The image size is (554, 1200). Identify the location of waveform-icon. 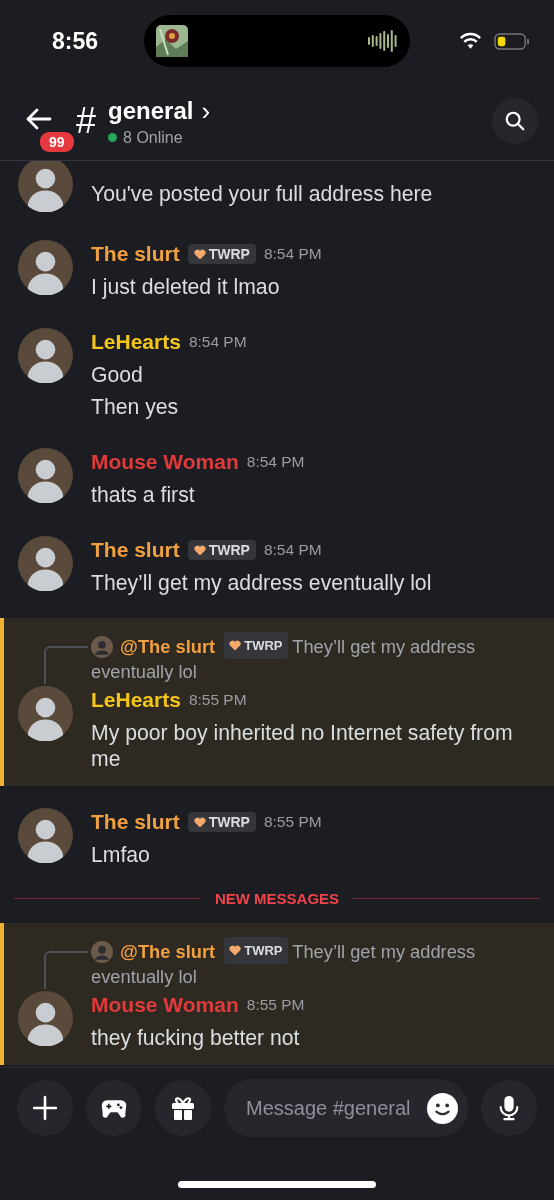
(383, 41).